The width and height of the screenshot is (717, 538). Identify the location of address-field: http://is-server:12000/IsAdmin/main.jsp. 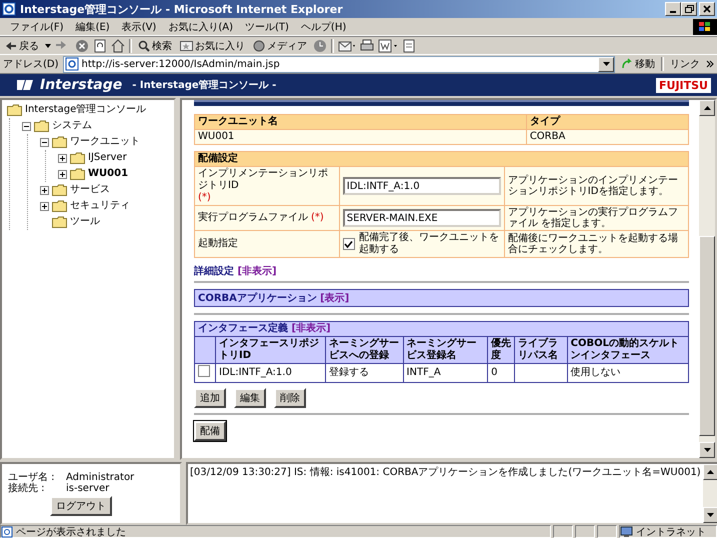
(338, 64).